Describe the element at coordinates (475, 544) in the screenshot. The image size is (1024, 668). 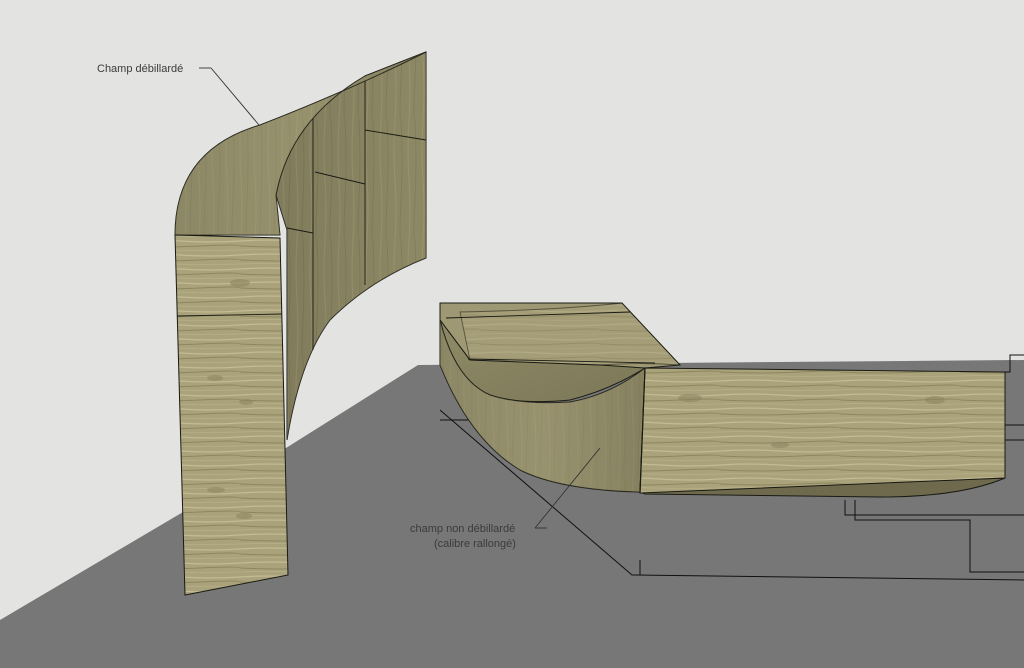
I see `label-calibre-rallonge: (calibre rallongé)` at that location.